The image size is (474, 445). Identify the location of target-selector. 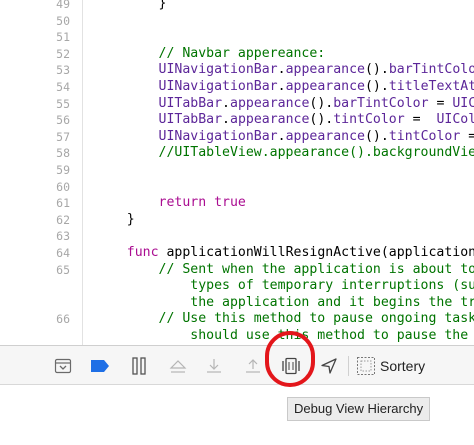
(366, 366).